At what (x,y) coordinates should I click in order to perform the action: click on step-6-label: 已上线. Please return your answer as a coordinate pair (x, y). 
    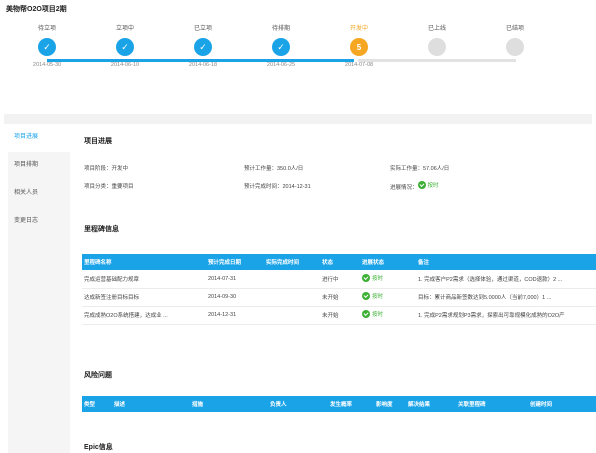
    Looking at the image, I should click on (436, 29).